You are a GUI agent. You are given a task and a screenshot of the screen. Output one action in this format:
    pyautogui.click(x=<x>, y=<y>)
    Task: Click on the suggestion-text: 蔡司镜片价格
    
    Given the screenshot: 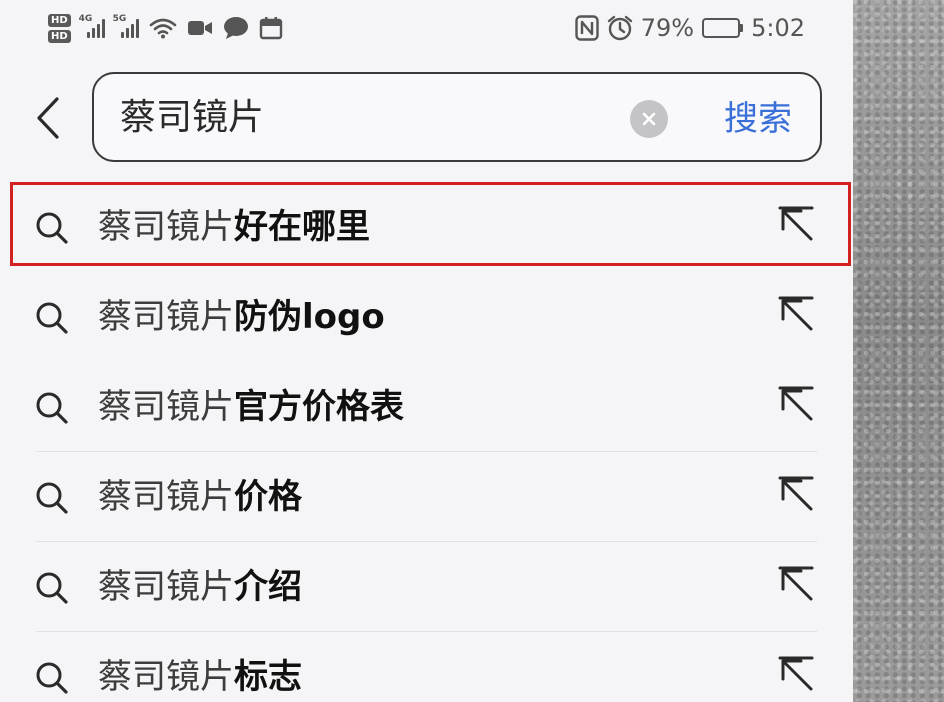 What is the action you would take?
    pyautogui.click(x=200, y=497)
    